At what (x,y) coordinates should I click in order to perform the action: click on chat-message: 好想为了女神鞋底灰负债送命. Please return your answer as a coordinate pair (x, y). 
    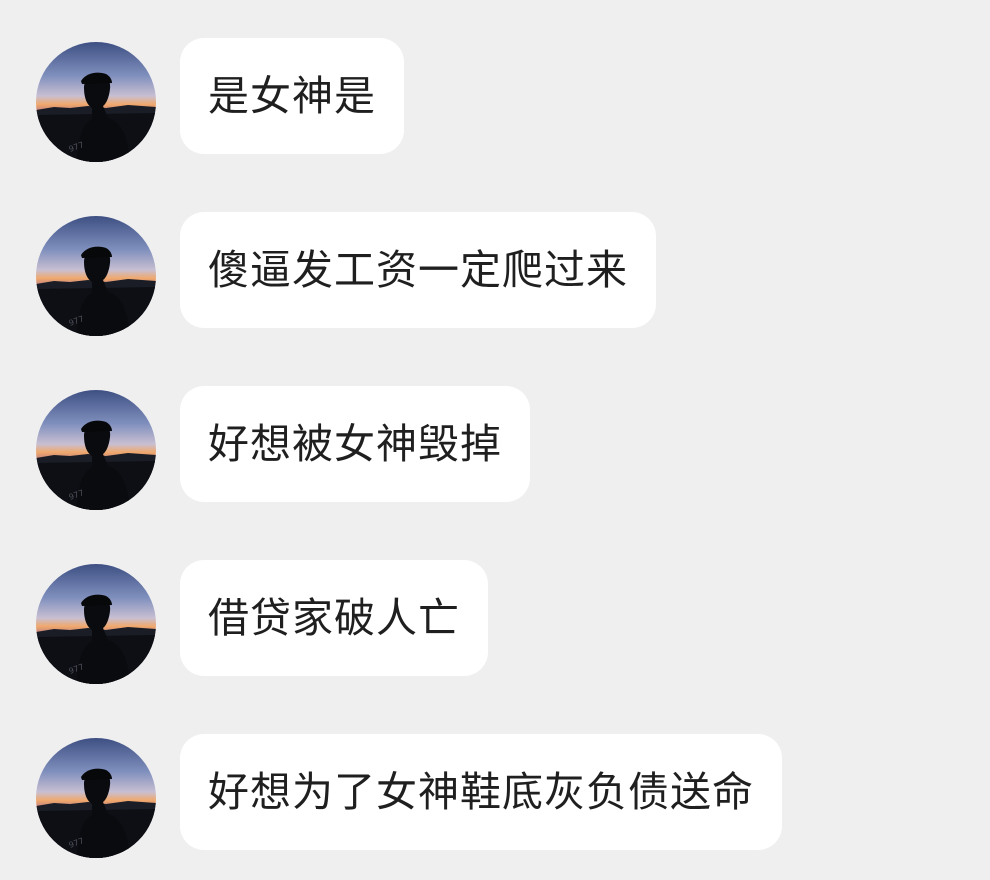
    Looking at the image, I should click on (495, 794).